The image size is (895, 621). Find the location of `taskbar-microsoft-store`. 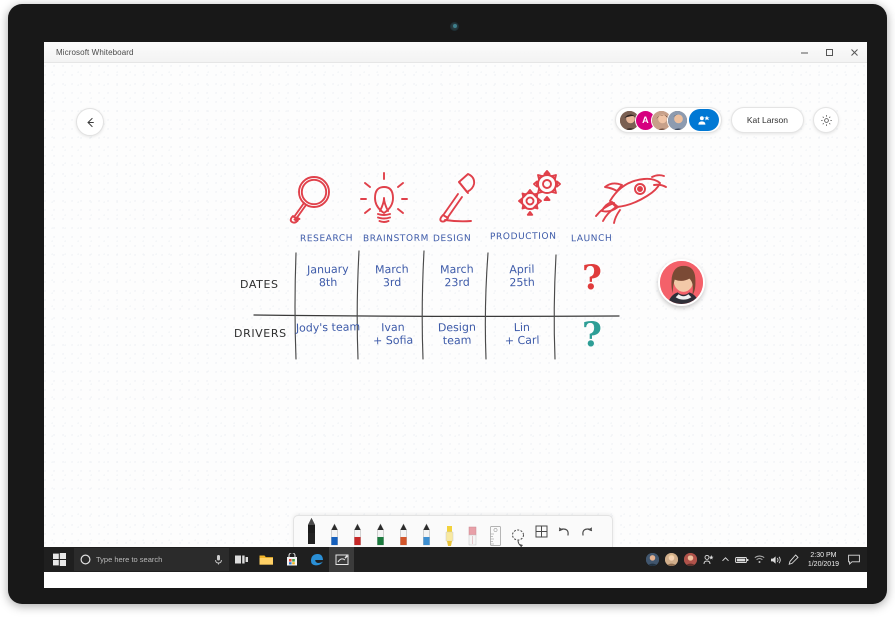

taskbar-microsoft-store is located at coordinates (291, 559).